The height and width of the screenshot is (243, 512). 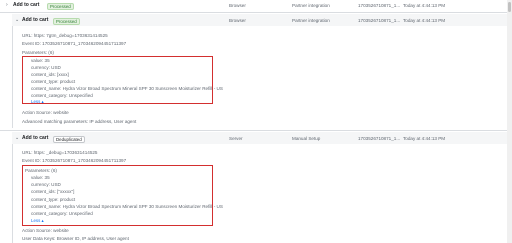 What do you see at coordinates (236, 138) in the screenshot?
I see `event-source: Server` at bounding box center [236, 138].